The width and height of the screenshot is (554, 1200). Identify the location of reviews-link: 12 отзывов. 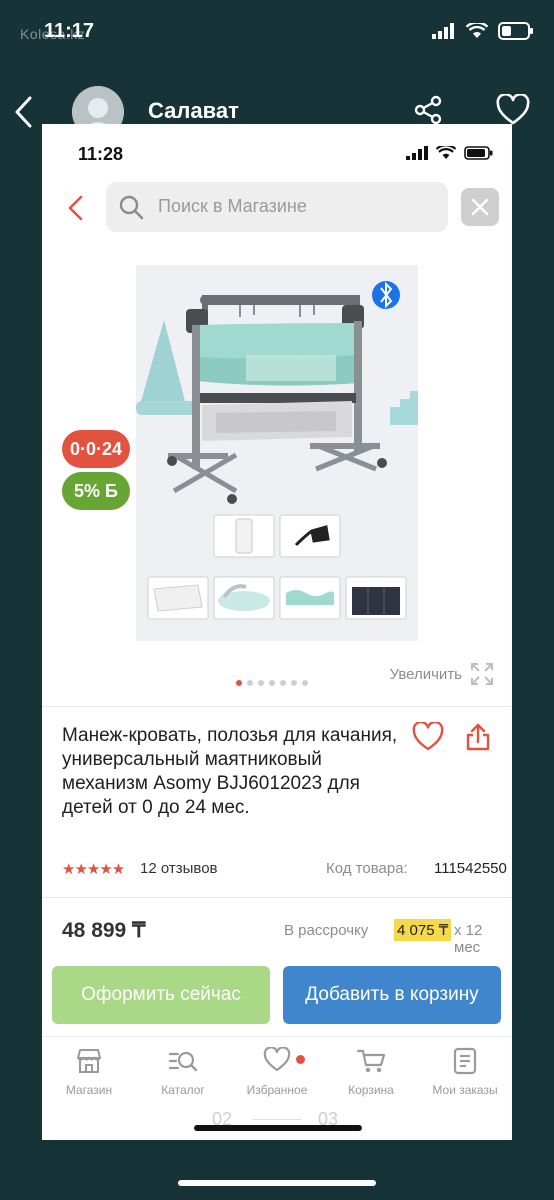
(179, 868).